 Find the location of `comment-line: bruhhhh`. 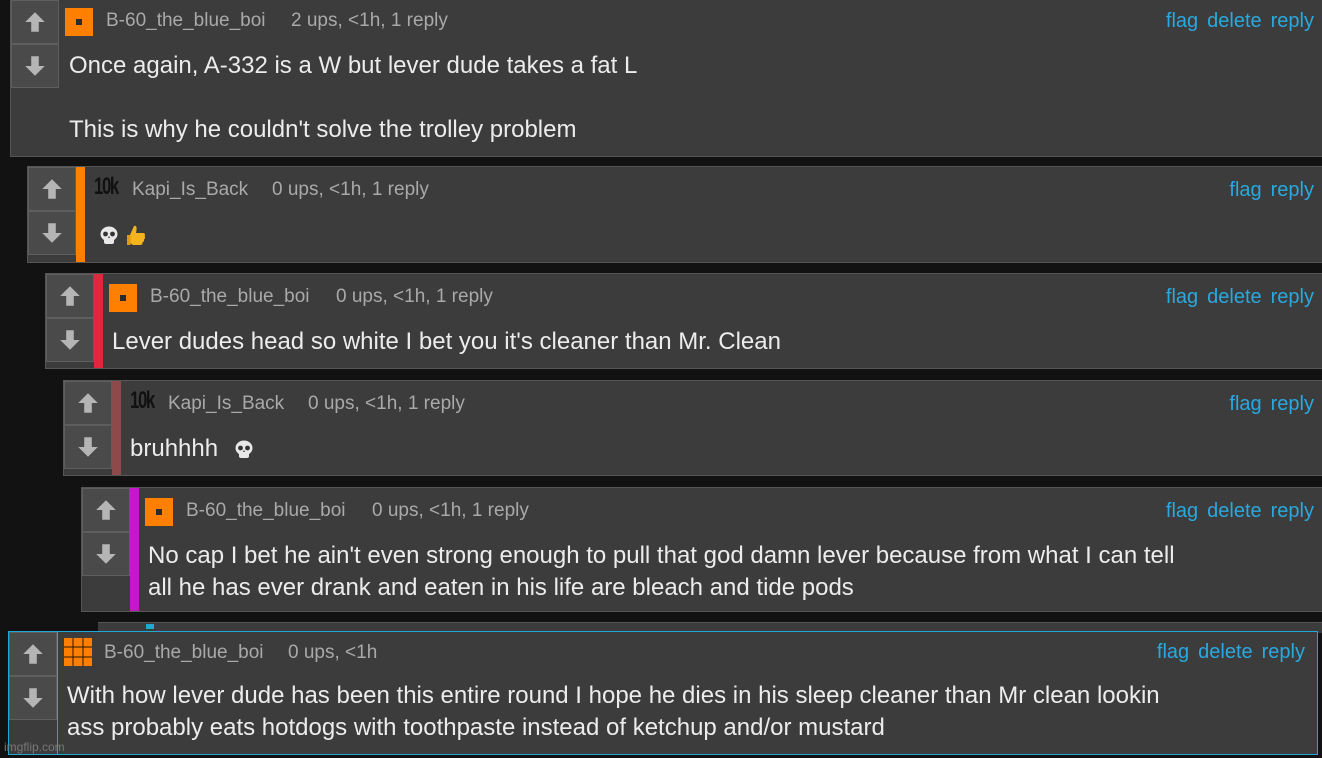

comment-line: bruhhhh is located at coordinates (174, 448).